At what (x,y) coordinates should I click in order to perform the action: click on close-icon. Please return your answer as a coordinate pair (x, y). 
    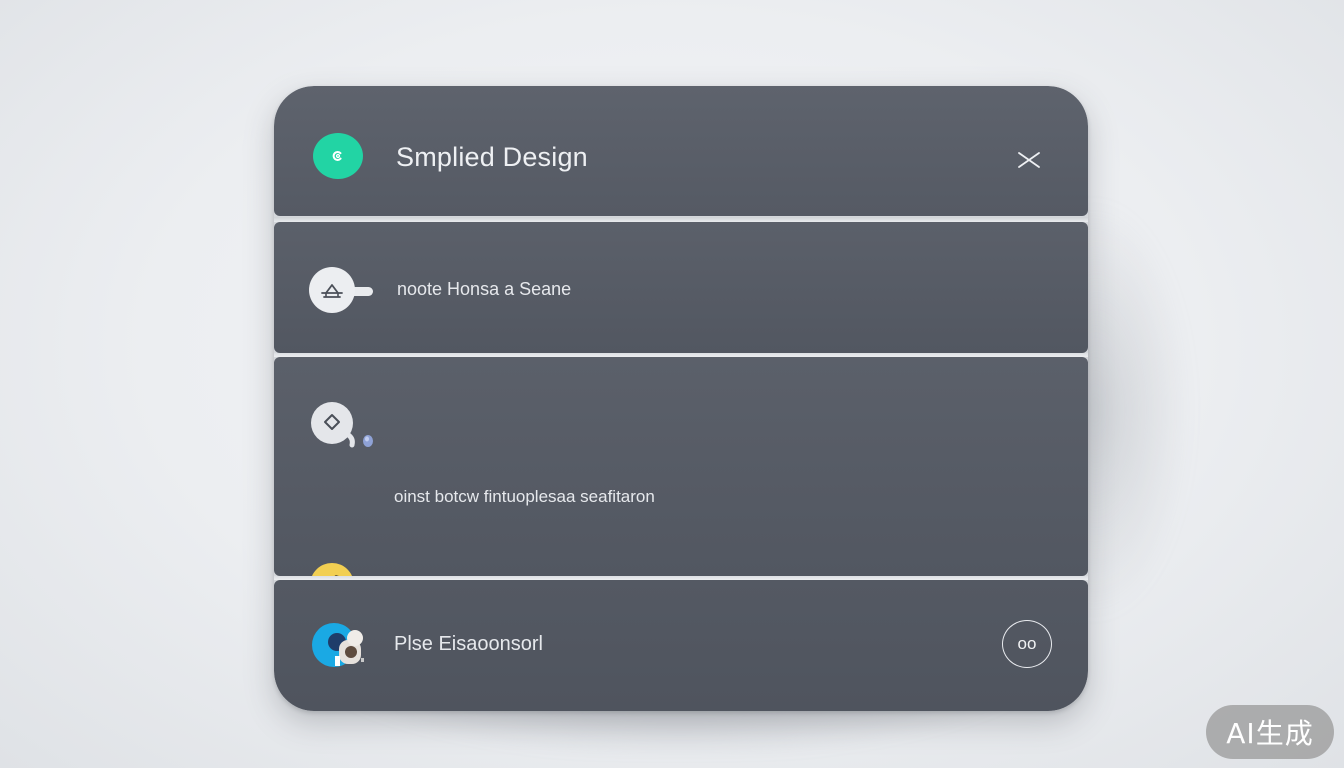
    Looking at the image, I should click on (1029, 160).